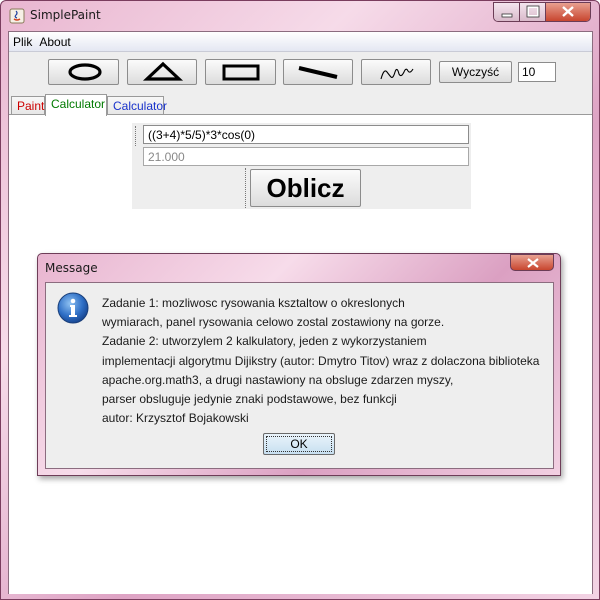 The height and width of the screenshot is (600, 600). Describe the element at coordinates (17, 16) in the screenshot. I see `java-app-icon` at that location.